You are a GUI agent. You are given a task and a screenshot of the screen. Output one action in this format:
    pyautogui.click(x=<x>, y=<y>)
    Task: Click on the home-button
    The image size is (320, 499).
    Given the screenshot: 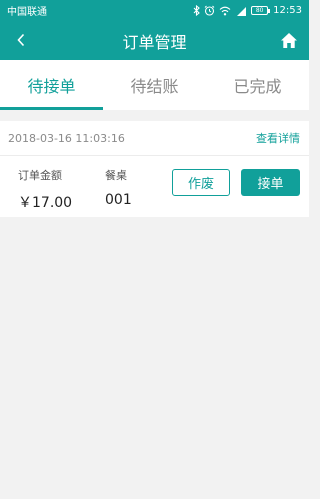 What is the action you would take?
    pyautogui.click(x=289, y=40)
    